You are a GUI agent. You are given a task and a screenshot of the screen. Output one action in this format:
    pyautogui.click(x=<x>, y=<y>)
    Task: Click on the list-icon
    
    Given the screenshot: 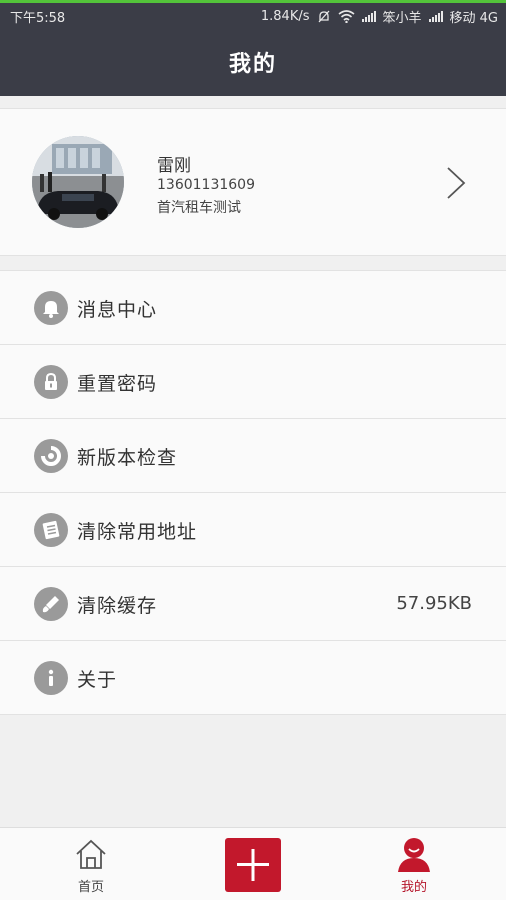 What is the action you would take?
    pyautogui.click(x=51, y=530)
    